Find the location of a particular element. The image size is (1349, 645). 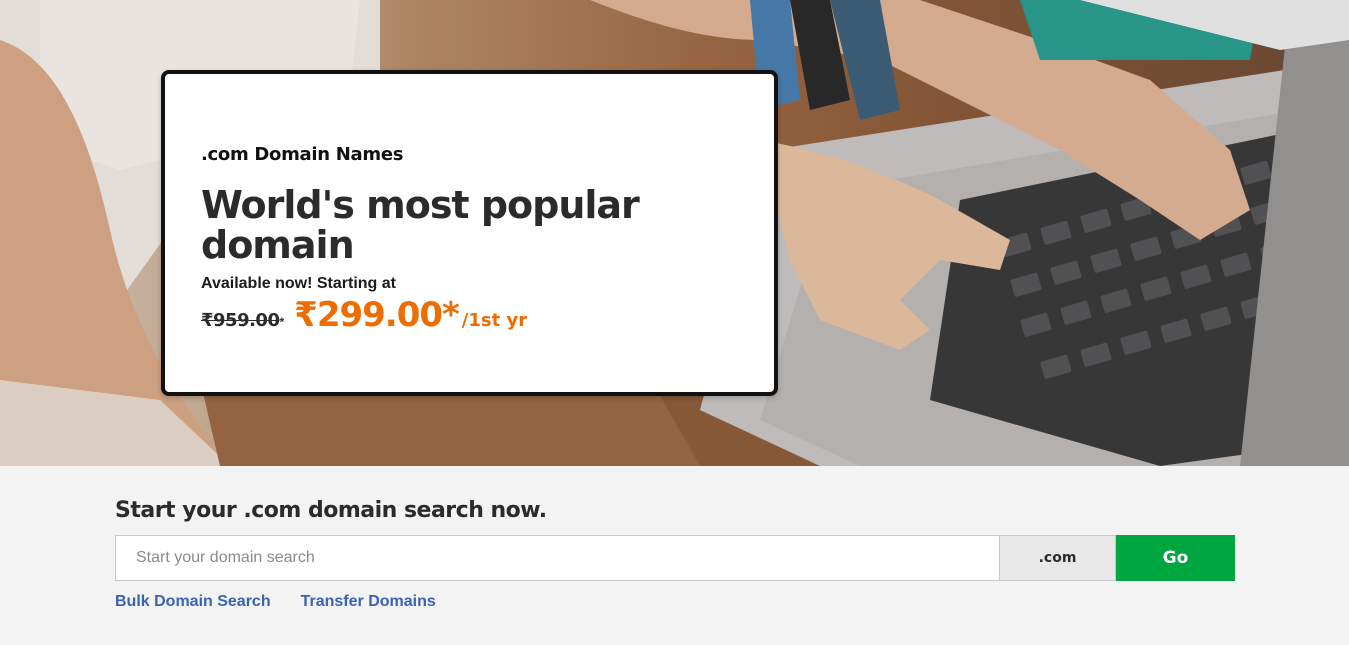

tld-label: .com is located at coordinates (1057, 558).